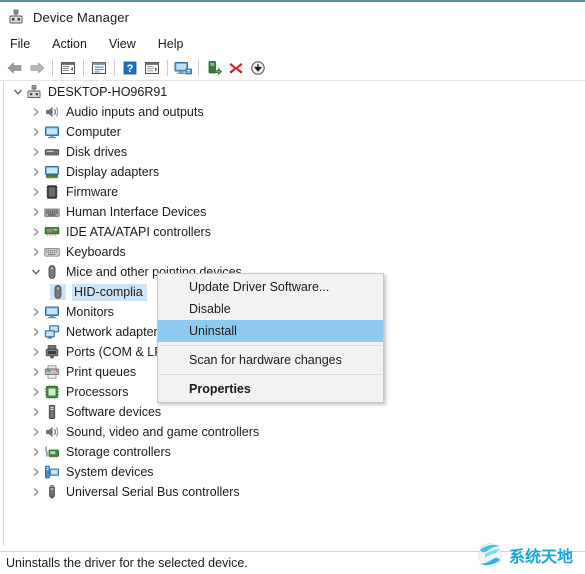  Describe the element at coordinates (99, 68) in the screenshot. I see `properties-button` at that location.